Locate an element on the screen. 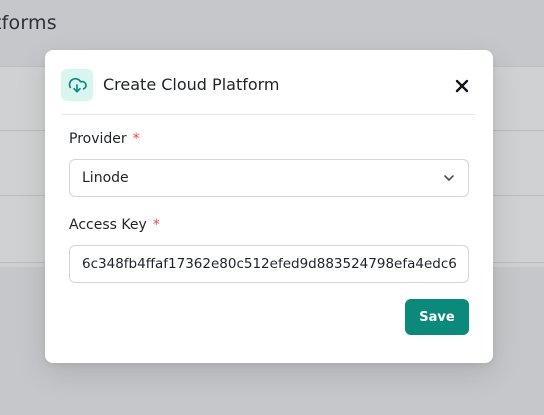  cloud-download-icon is located at coordinates (77, 85).